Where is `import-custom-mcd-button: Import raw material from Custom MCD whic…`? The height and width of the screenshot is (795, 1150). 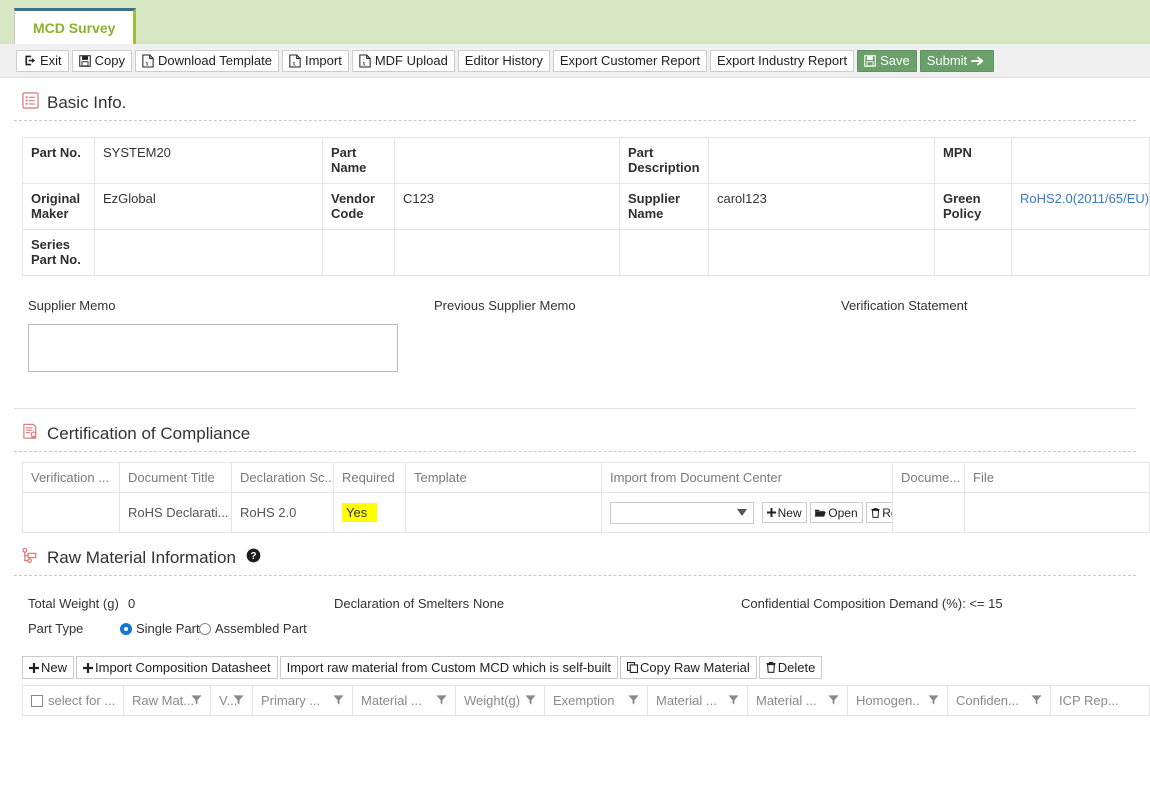 import-custom-mcd-button: Import raw material from Custom MCD whic… is located at coordinates (448, 667).